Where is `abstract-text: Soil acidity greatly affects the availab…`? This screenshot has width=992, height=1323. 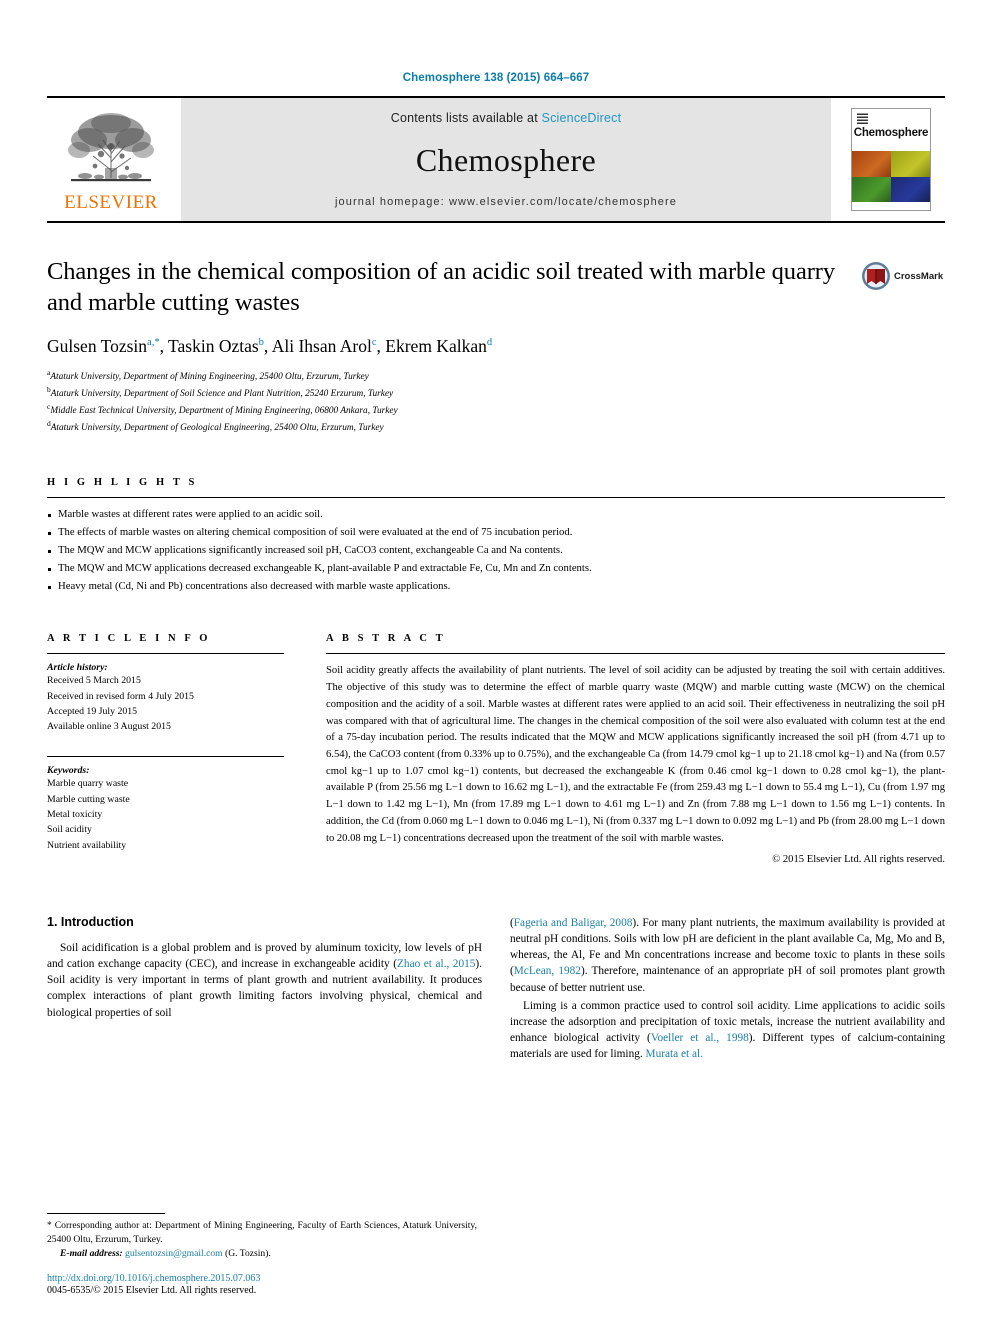
abstract-text: Soil acidity greatly affects the availab… is located at coordinates (635, 754).